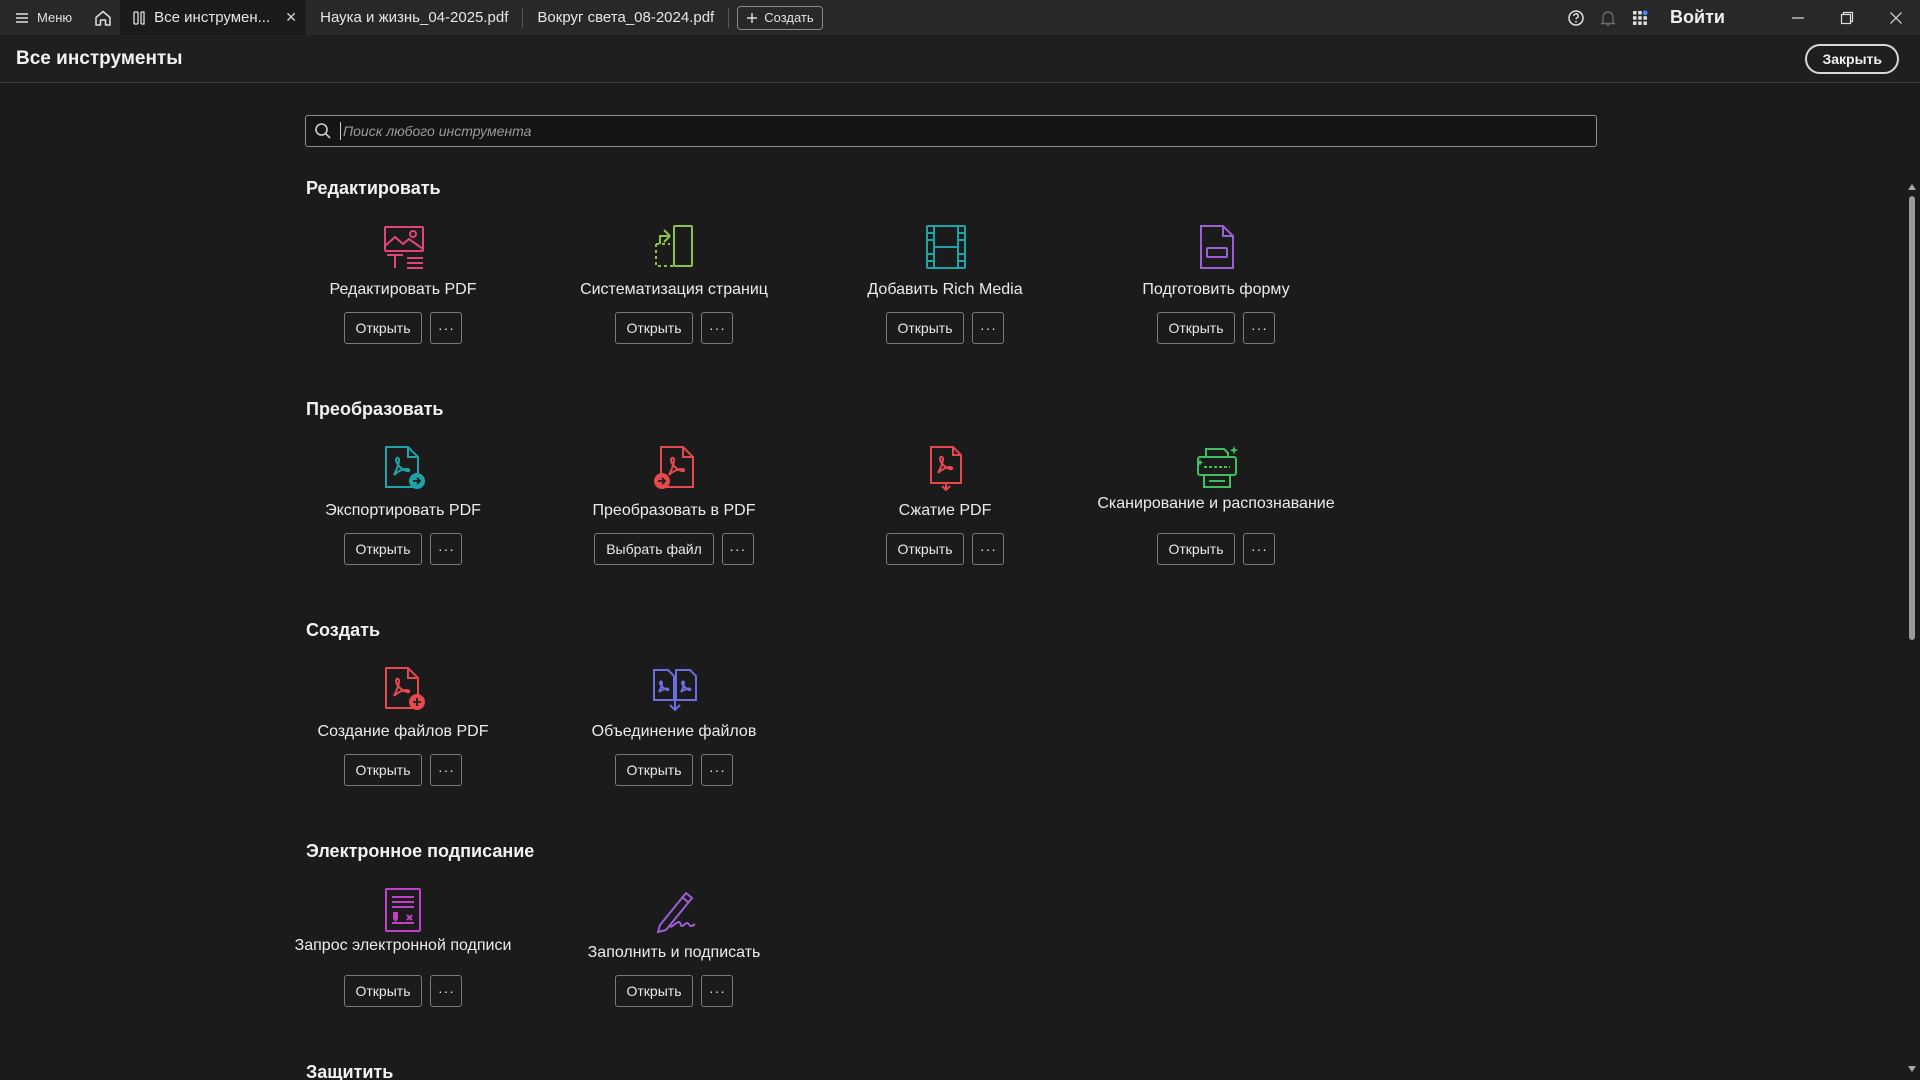 This screenshot has height=1080, width=1920. What do you see at coordinates (1852, 59) in the screenshot?
I see `close-tools-button: Закрыть` at bounding box center [1852, 59].